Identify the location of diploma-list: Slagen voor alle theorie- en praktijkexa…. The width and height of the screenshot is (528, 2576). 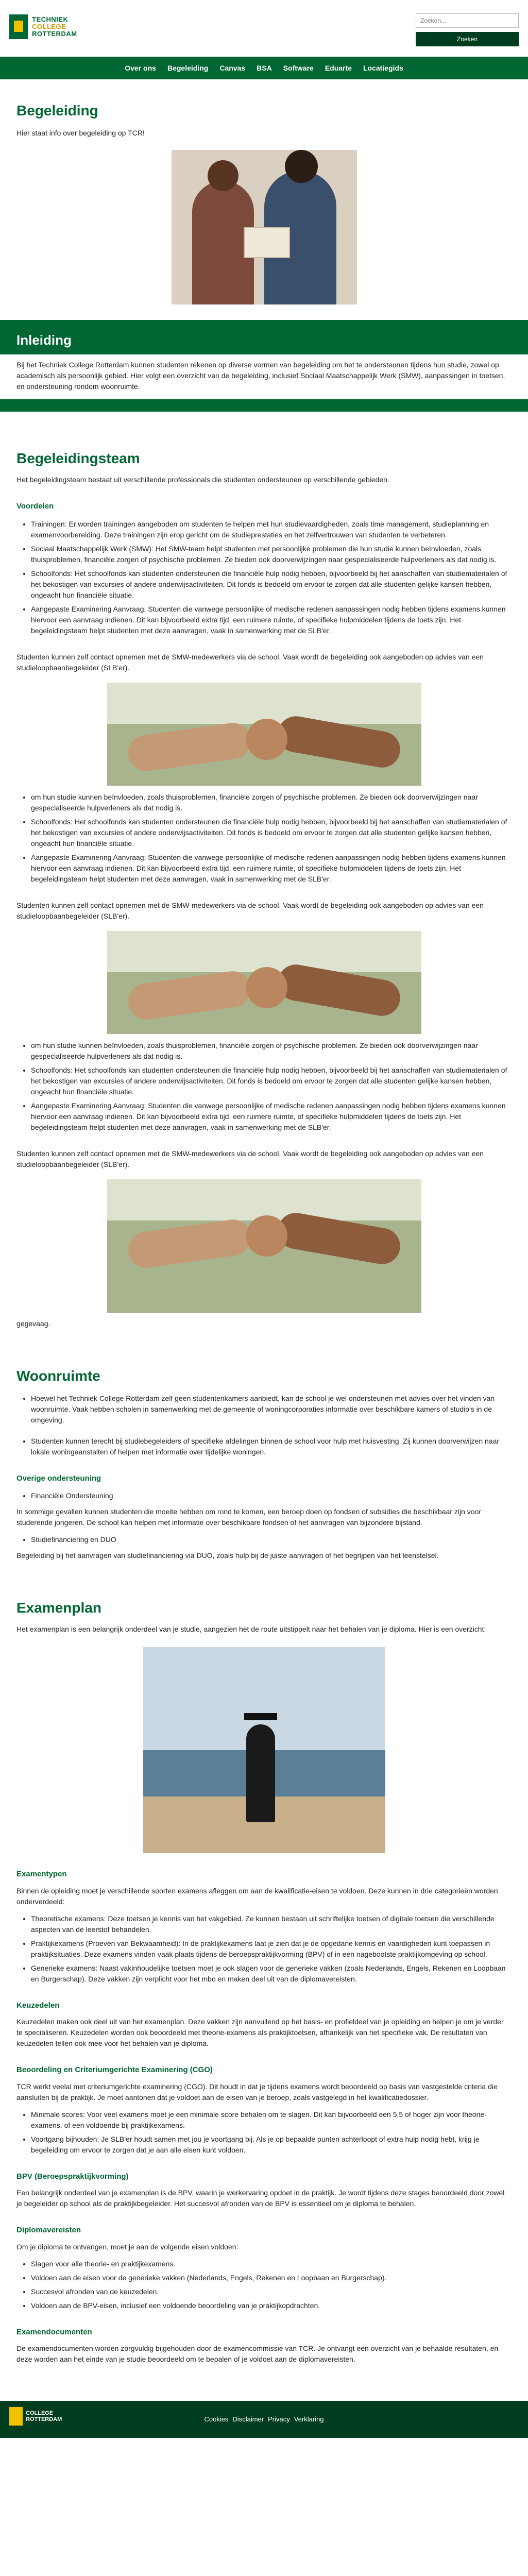
(264, 2285).